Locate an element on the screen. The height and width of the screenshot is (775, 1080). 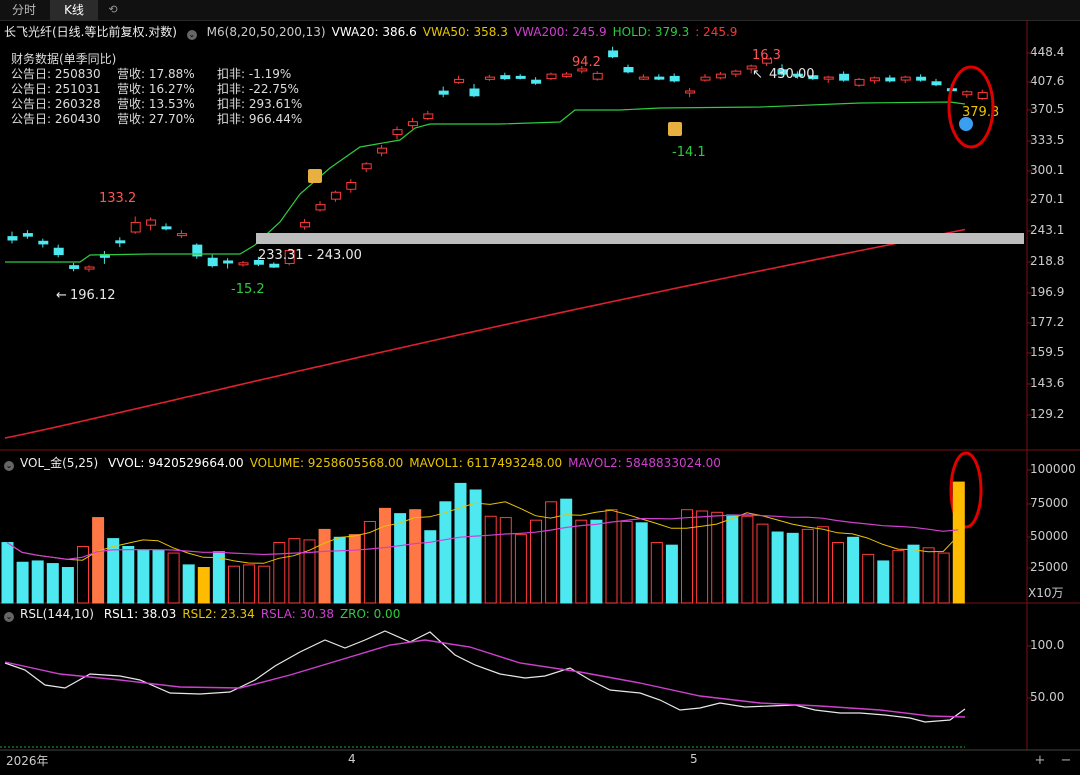
arrow-icon: ↖ is located at coordinates (757, 74).